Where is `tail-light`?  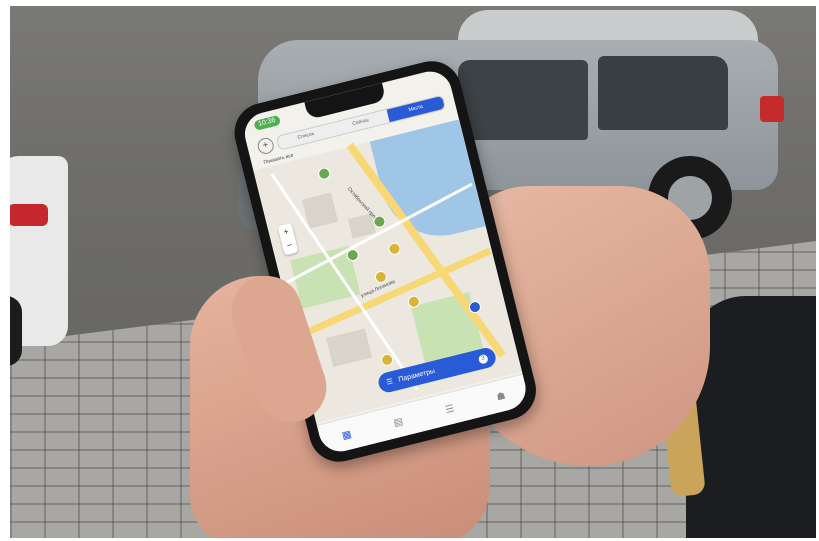 tail-light is located at coordinates (29, 215).